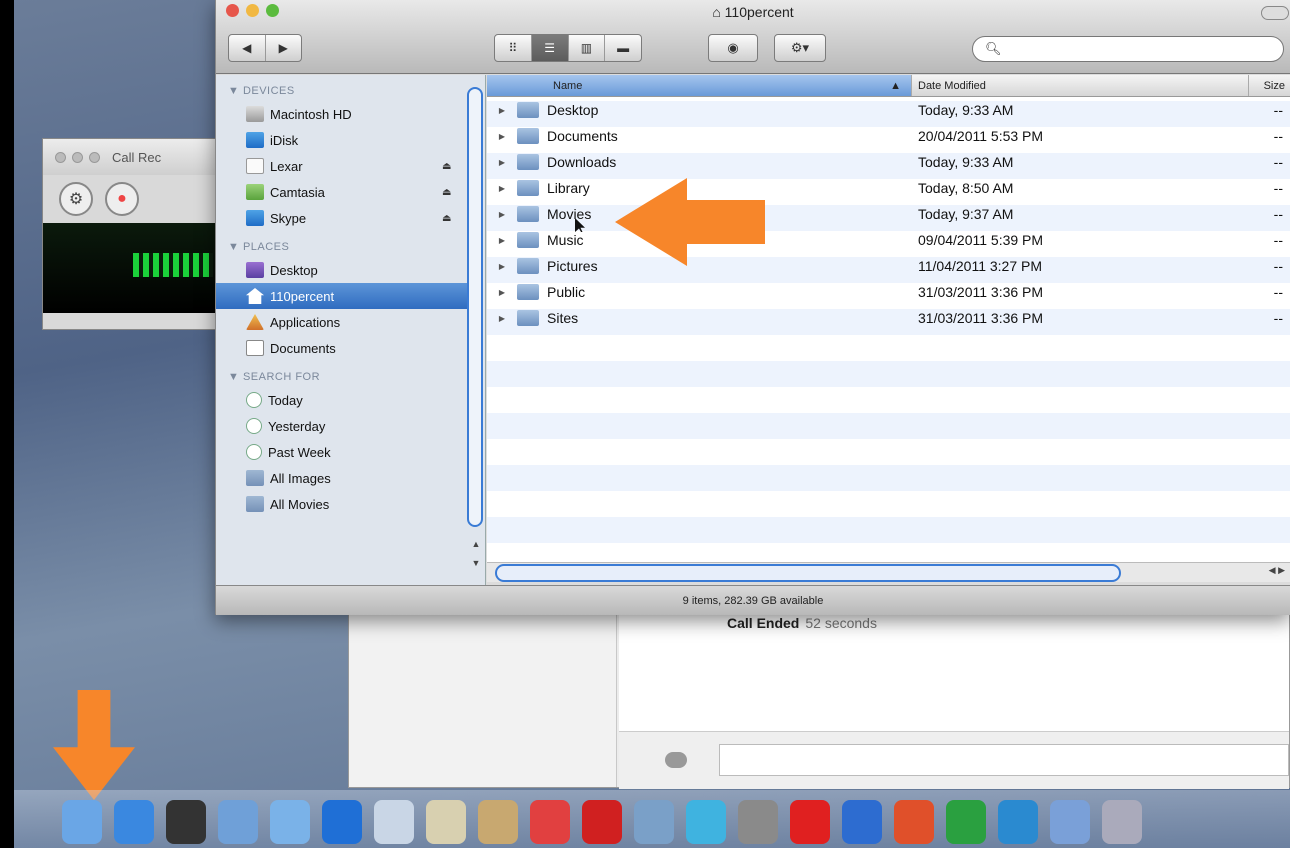 The width and height of the screenshot is (1290, 848). What do you see at coordinates (483, 694) in the screenshot?
I see `contacts-pane` at bounding box center [483, 694].